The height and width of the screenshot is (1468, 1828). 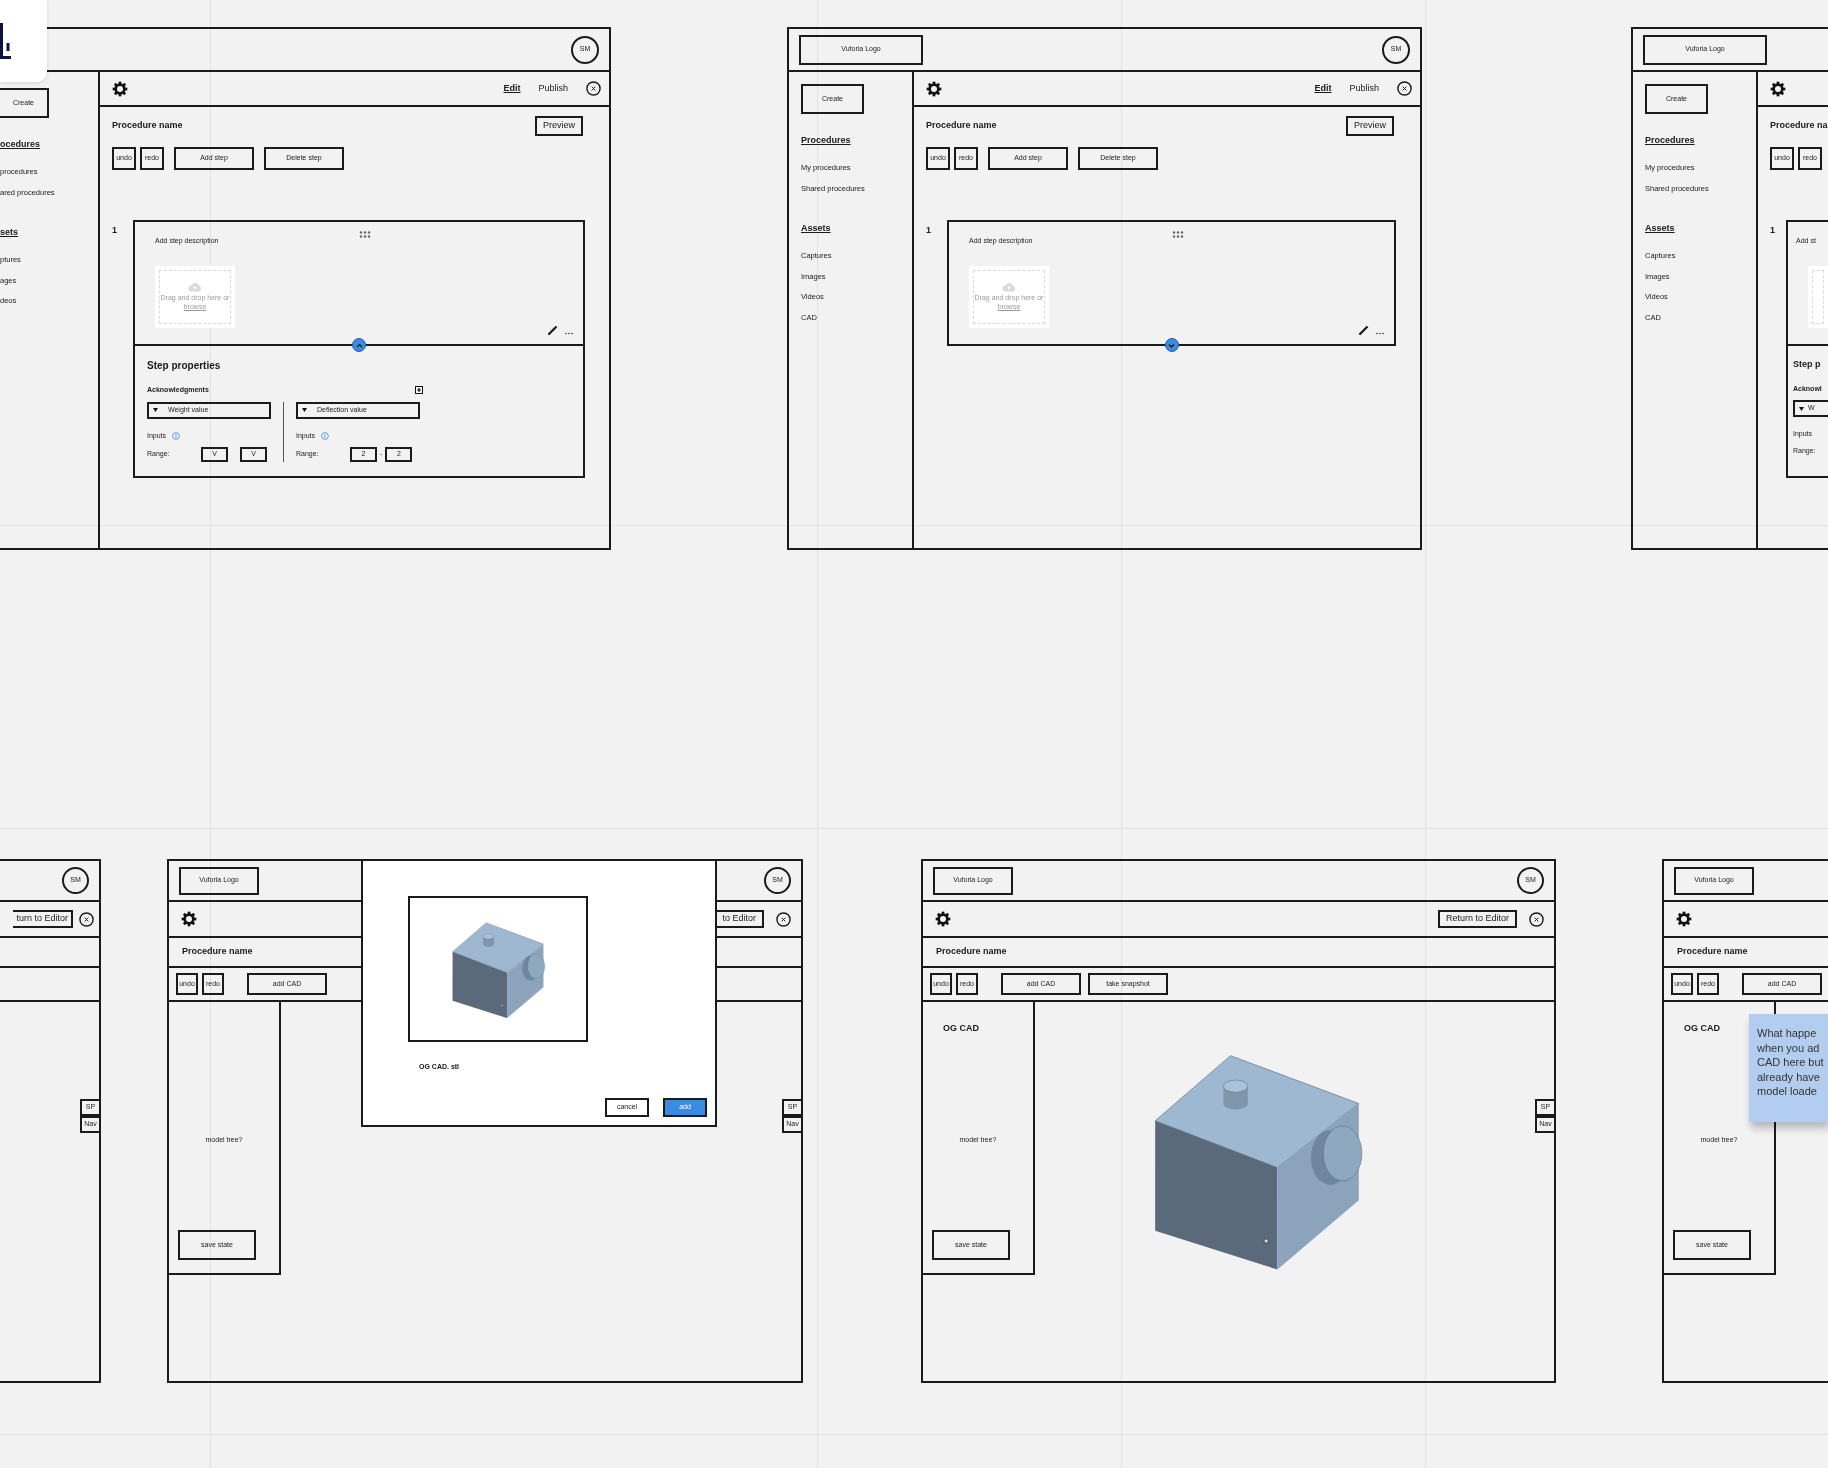 I want to click on sticky-note: What happe when you ad CAD here but already have model loade, so click(x=1788, y=1068).